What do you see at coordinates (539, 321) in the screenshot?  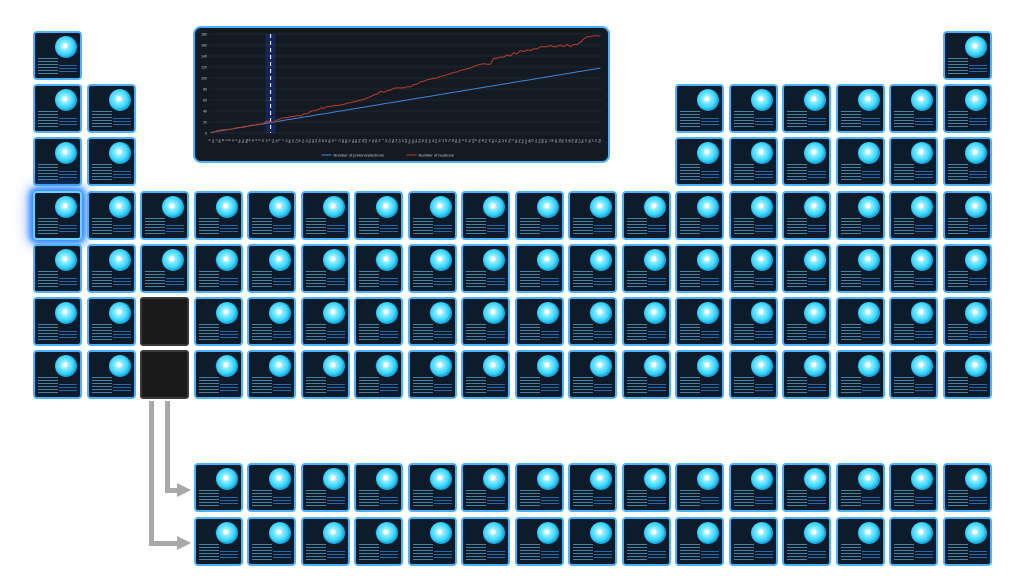 I see `element-tile-pt` at bounding box center [539, 321].